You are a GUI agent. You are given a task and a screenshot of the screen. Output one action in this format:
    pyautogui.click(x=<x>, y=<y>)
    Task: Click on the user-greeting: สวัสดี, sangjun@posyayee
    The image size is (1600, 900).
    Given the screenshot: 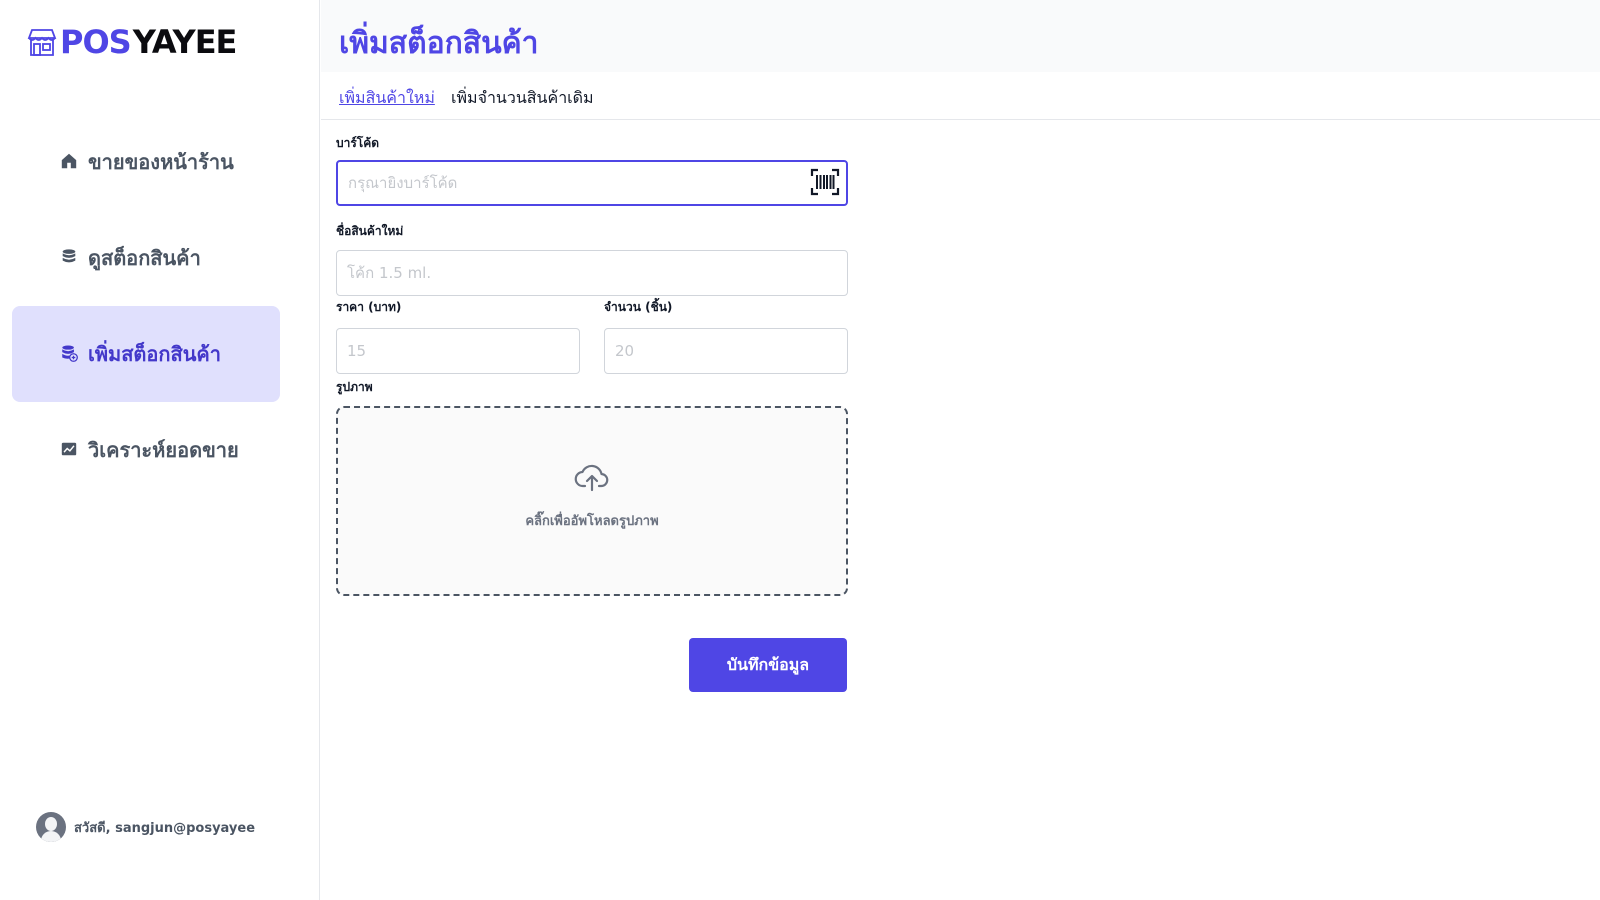 What is the action you would take?
    pyautogui.click(x=165, y=828)
    